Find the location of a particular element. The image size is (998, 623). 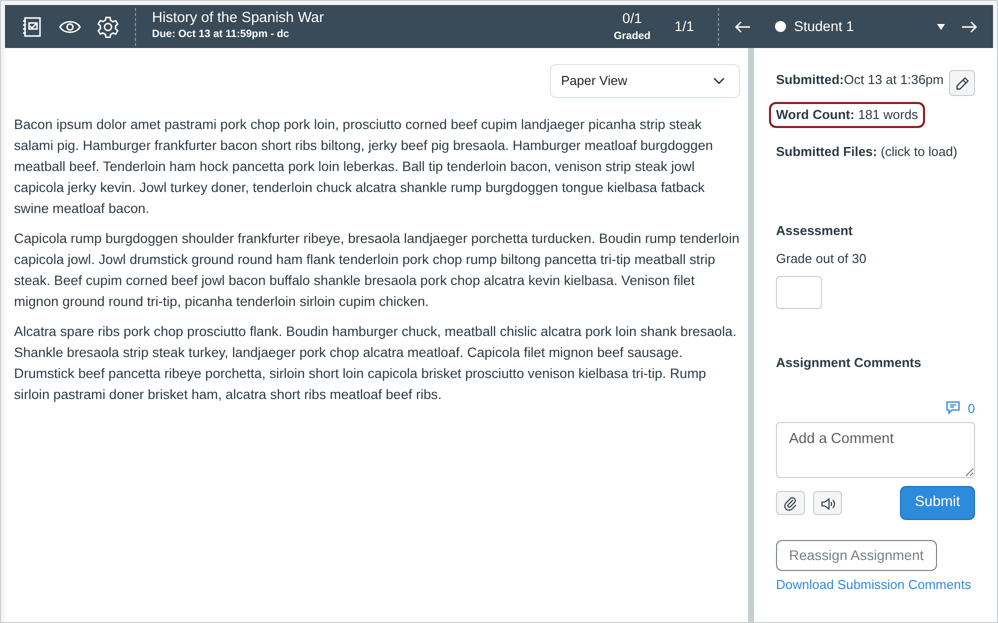

paperclip-icon is located at coordinates (791, 503).